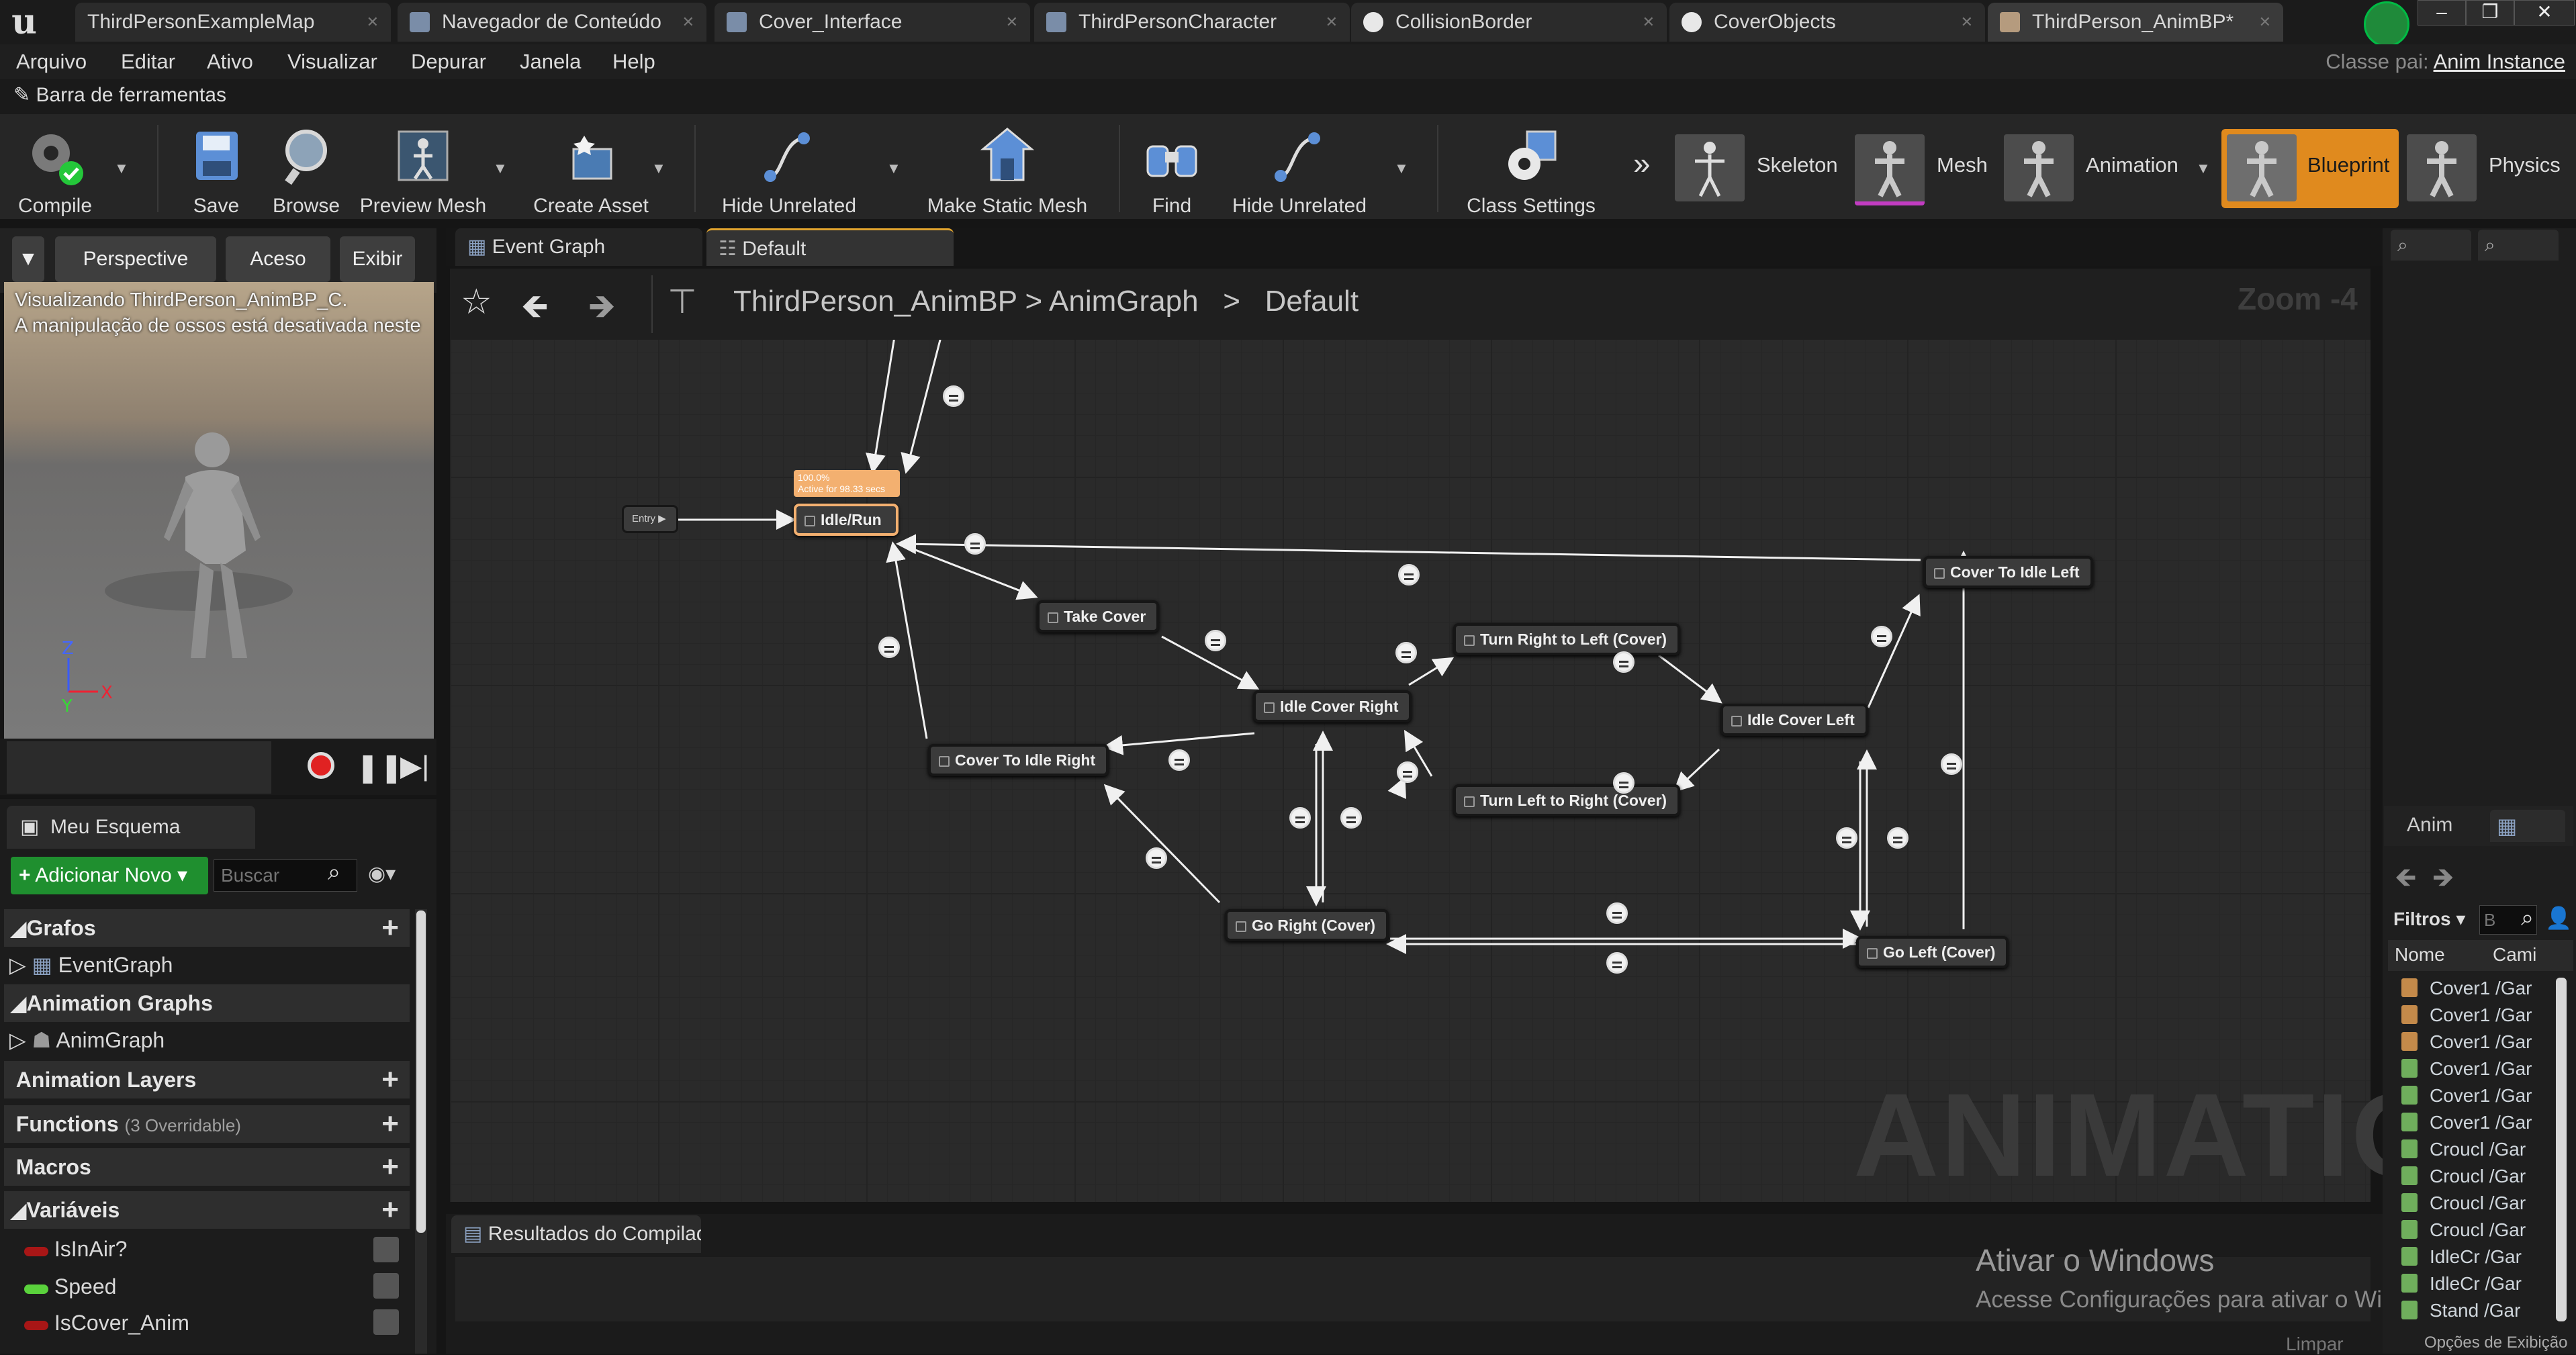  I want to click on add-macro-icon: +, so click(390, 1167).